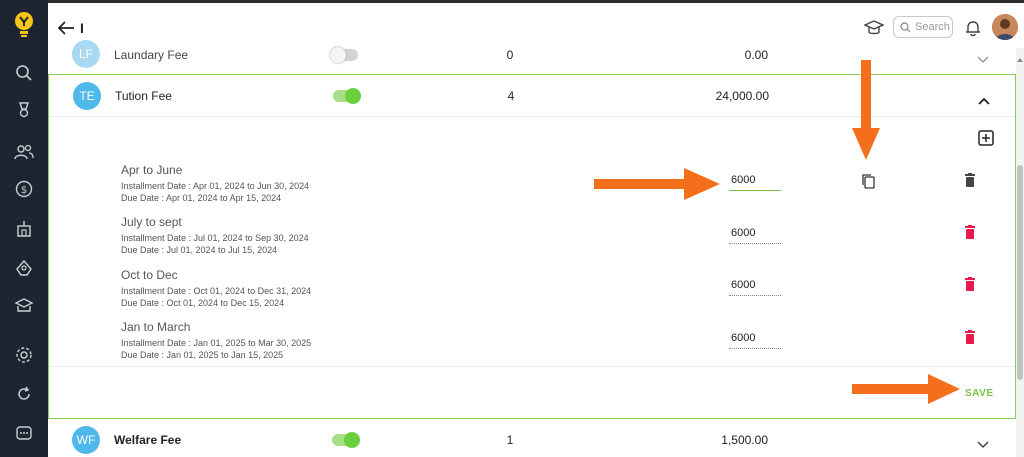 The height and width of the screenshot is (457, 1024). What do you see at coordinates (151, 55) in the screenshot?
I see `fee-name: Laundary Fee` at bounding box center [151, 55].